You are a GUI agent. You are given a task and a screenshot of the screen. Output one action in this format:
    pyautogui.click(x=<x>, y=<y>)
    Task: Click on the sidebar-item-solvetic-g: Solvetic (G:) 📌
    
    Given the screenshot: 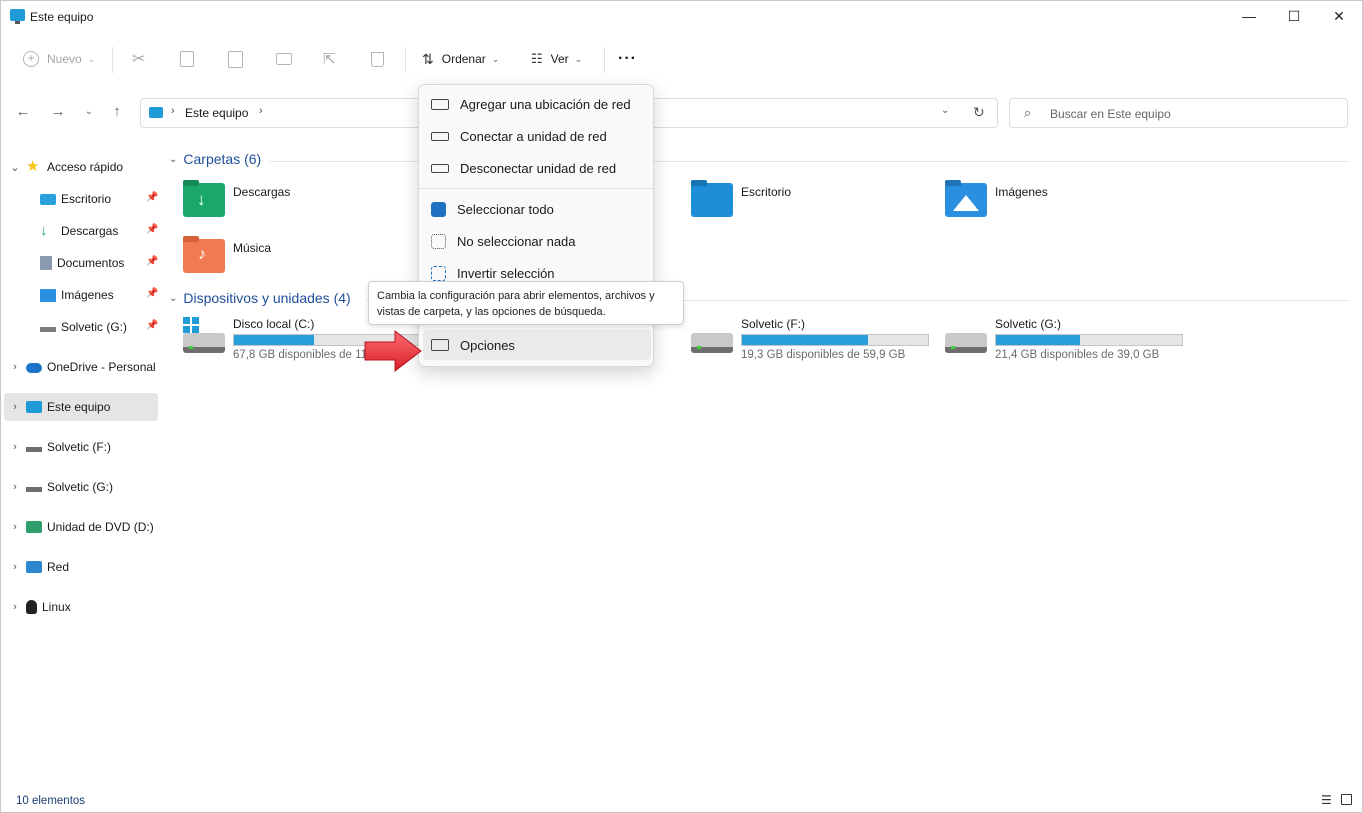 What is the action you would take?
    pyautogui.click(x=81, y=327)
    